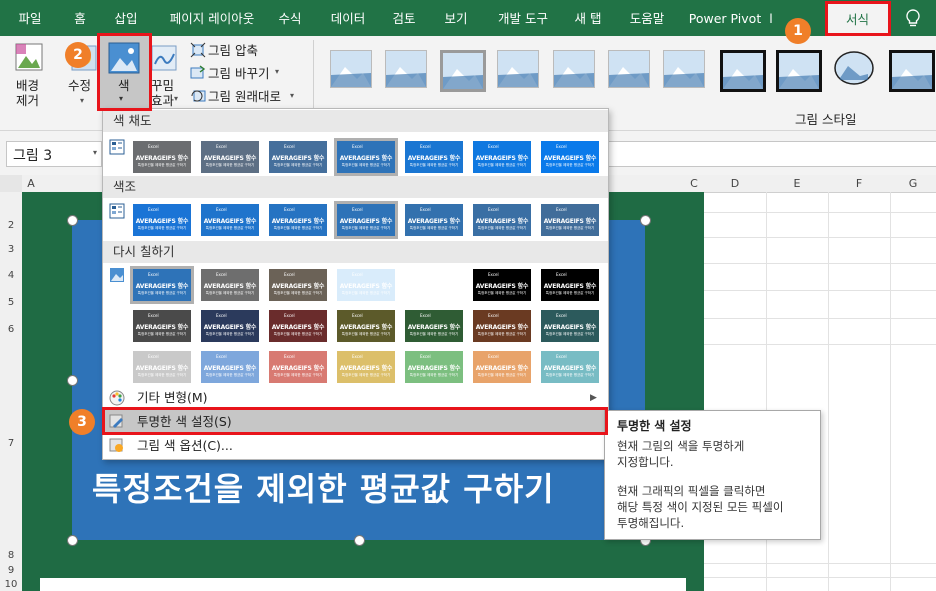 The width and height of the screenshot is (936, 591). I want to click on tab-insert: 삽입, so click(126, 18).